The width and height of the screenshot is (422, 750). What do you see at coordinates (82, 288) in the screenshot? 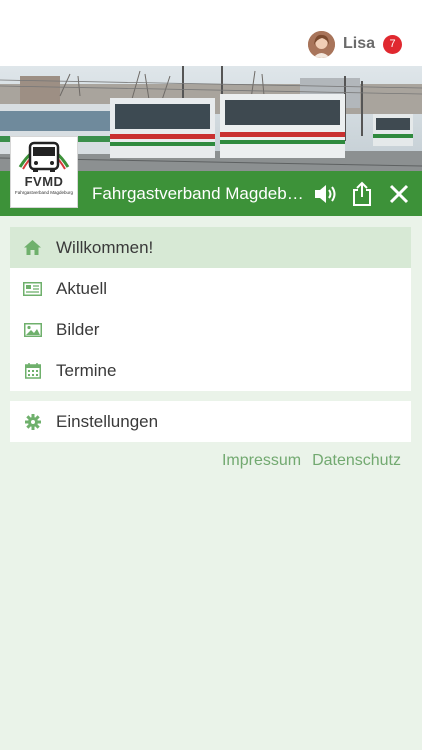
I see `menu-label: Aktuell` at bounding box center [82, 288].